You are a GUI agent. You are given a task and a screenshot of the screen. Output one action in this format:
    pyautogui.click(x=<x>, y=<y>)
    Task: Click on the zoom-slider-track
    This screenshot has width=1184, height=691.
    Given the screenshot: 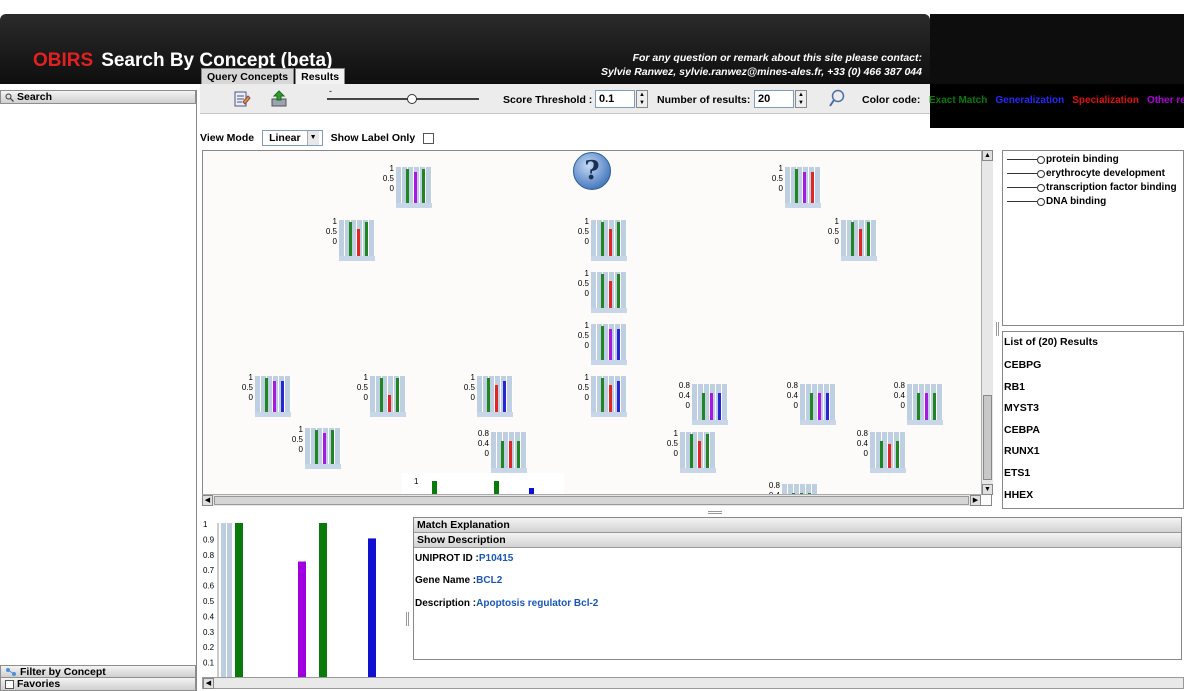 What is the action you would take?
    pyautogui.click(x=403, y=99)
    